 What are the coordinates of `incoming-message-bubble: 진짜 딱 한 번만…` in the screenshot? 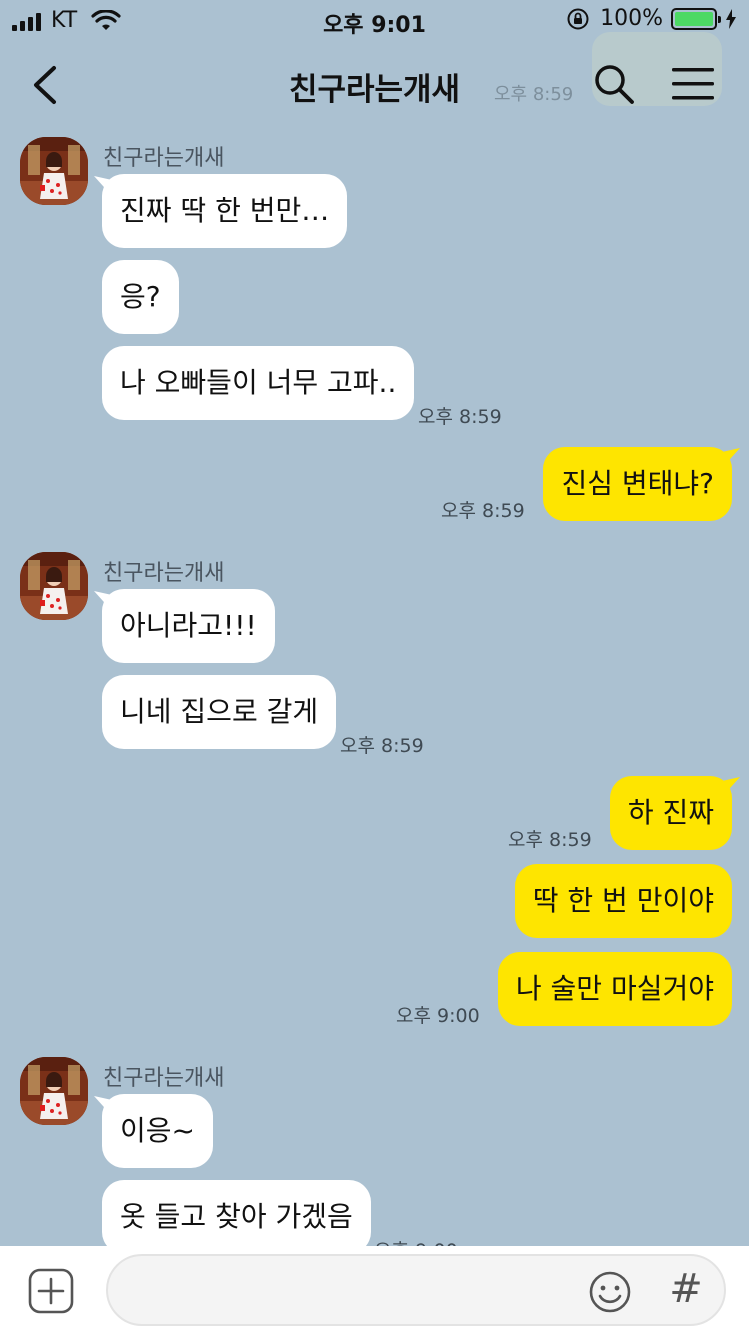 It's located at (225, 211).